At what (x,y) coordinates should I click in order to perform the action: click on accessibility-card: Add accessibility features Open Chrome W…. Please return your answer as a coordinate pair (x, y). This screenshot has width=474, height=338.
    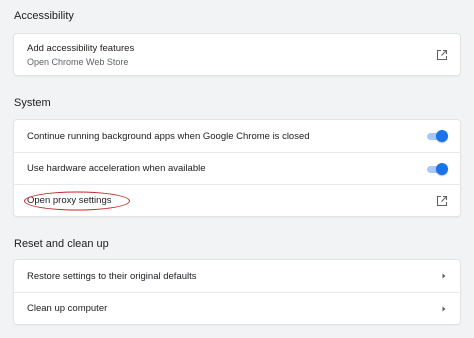
    Looking at the image, I should click on (237, 54).